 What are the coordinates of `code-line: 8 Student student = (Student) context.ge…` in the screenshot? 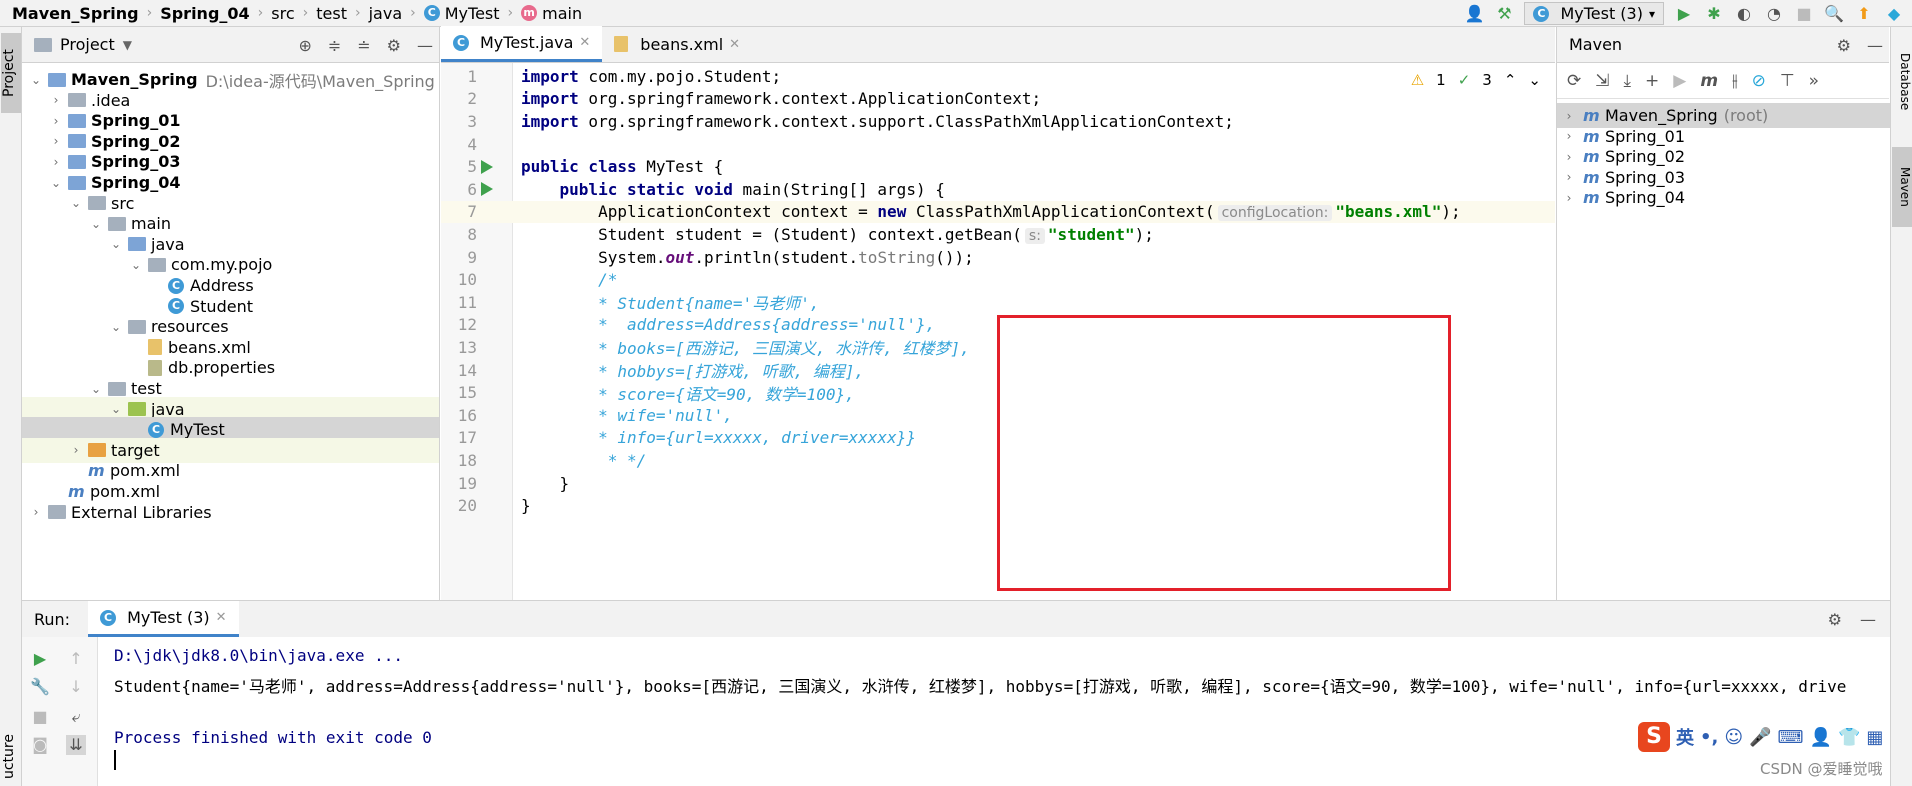 It's located at (998, 234).